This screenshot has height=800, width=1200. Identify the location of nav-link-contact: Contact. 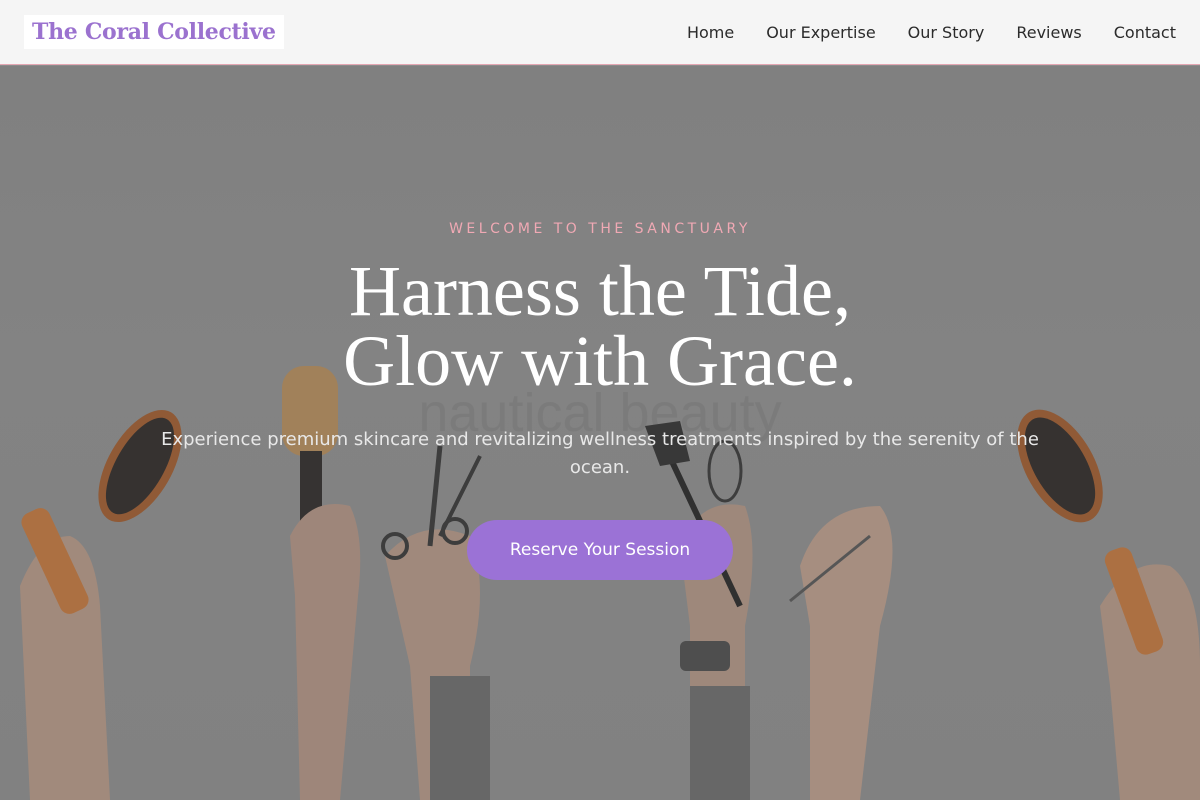
(1145, 32).